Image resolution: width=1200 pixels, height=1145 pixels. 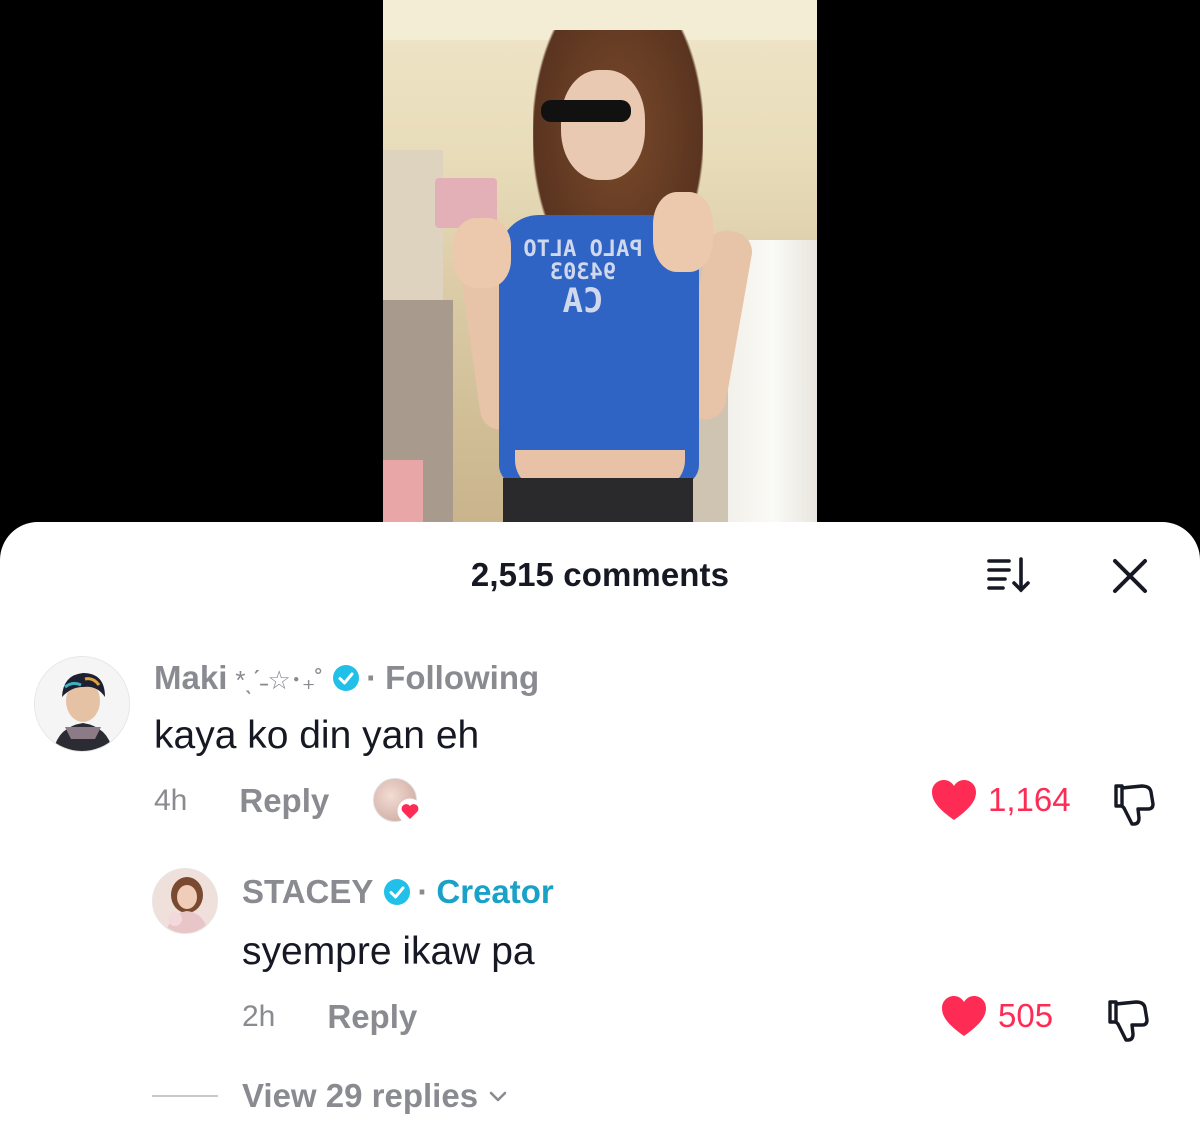 I want to click on reply-meta: 2h Reply, so click(x=329, y=1017).